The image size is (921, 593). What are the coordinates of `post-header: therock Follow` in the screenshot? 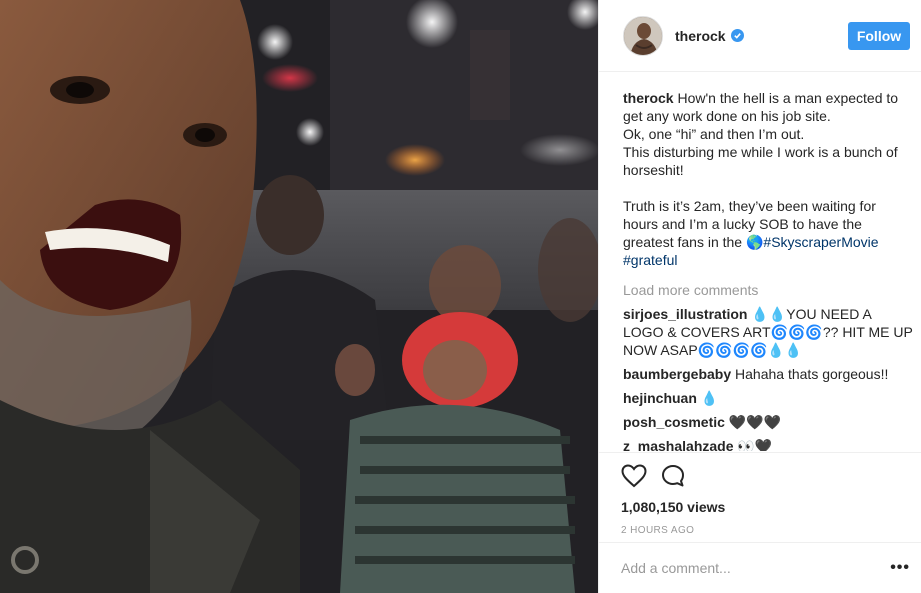 It's located at (760, 36).